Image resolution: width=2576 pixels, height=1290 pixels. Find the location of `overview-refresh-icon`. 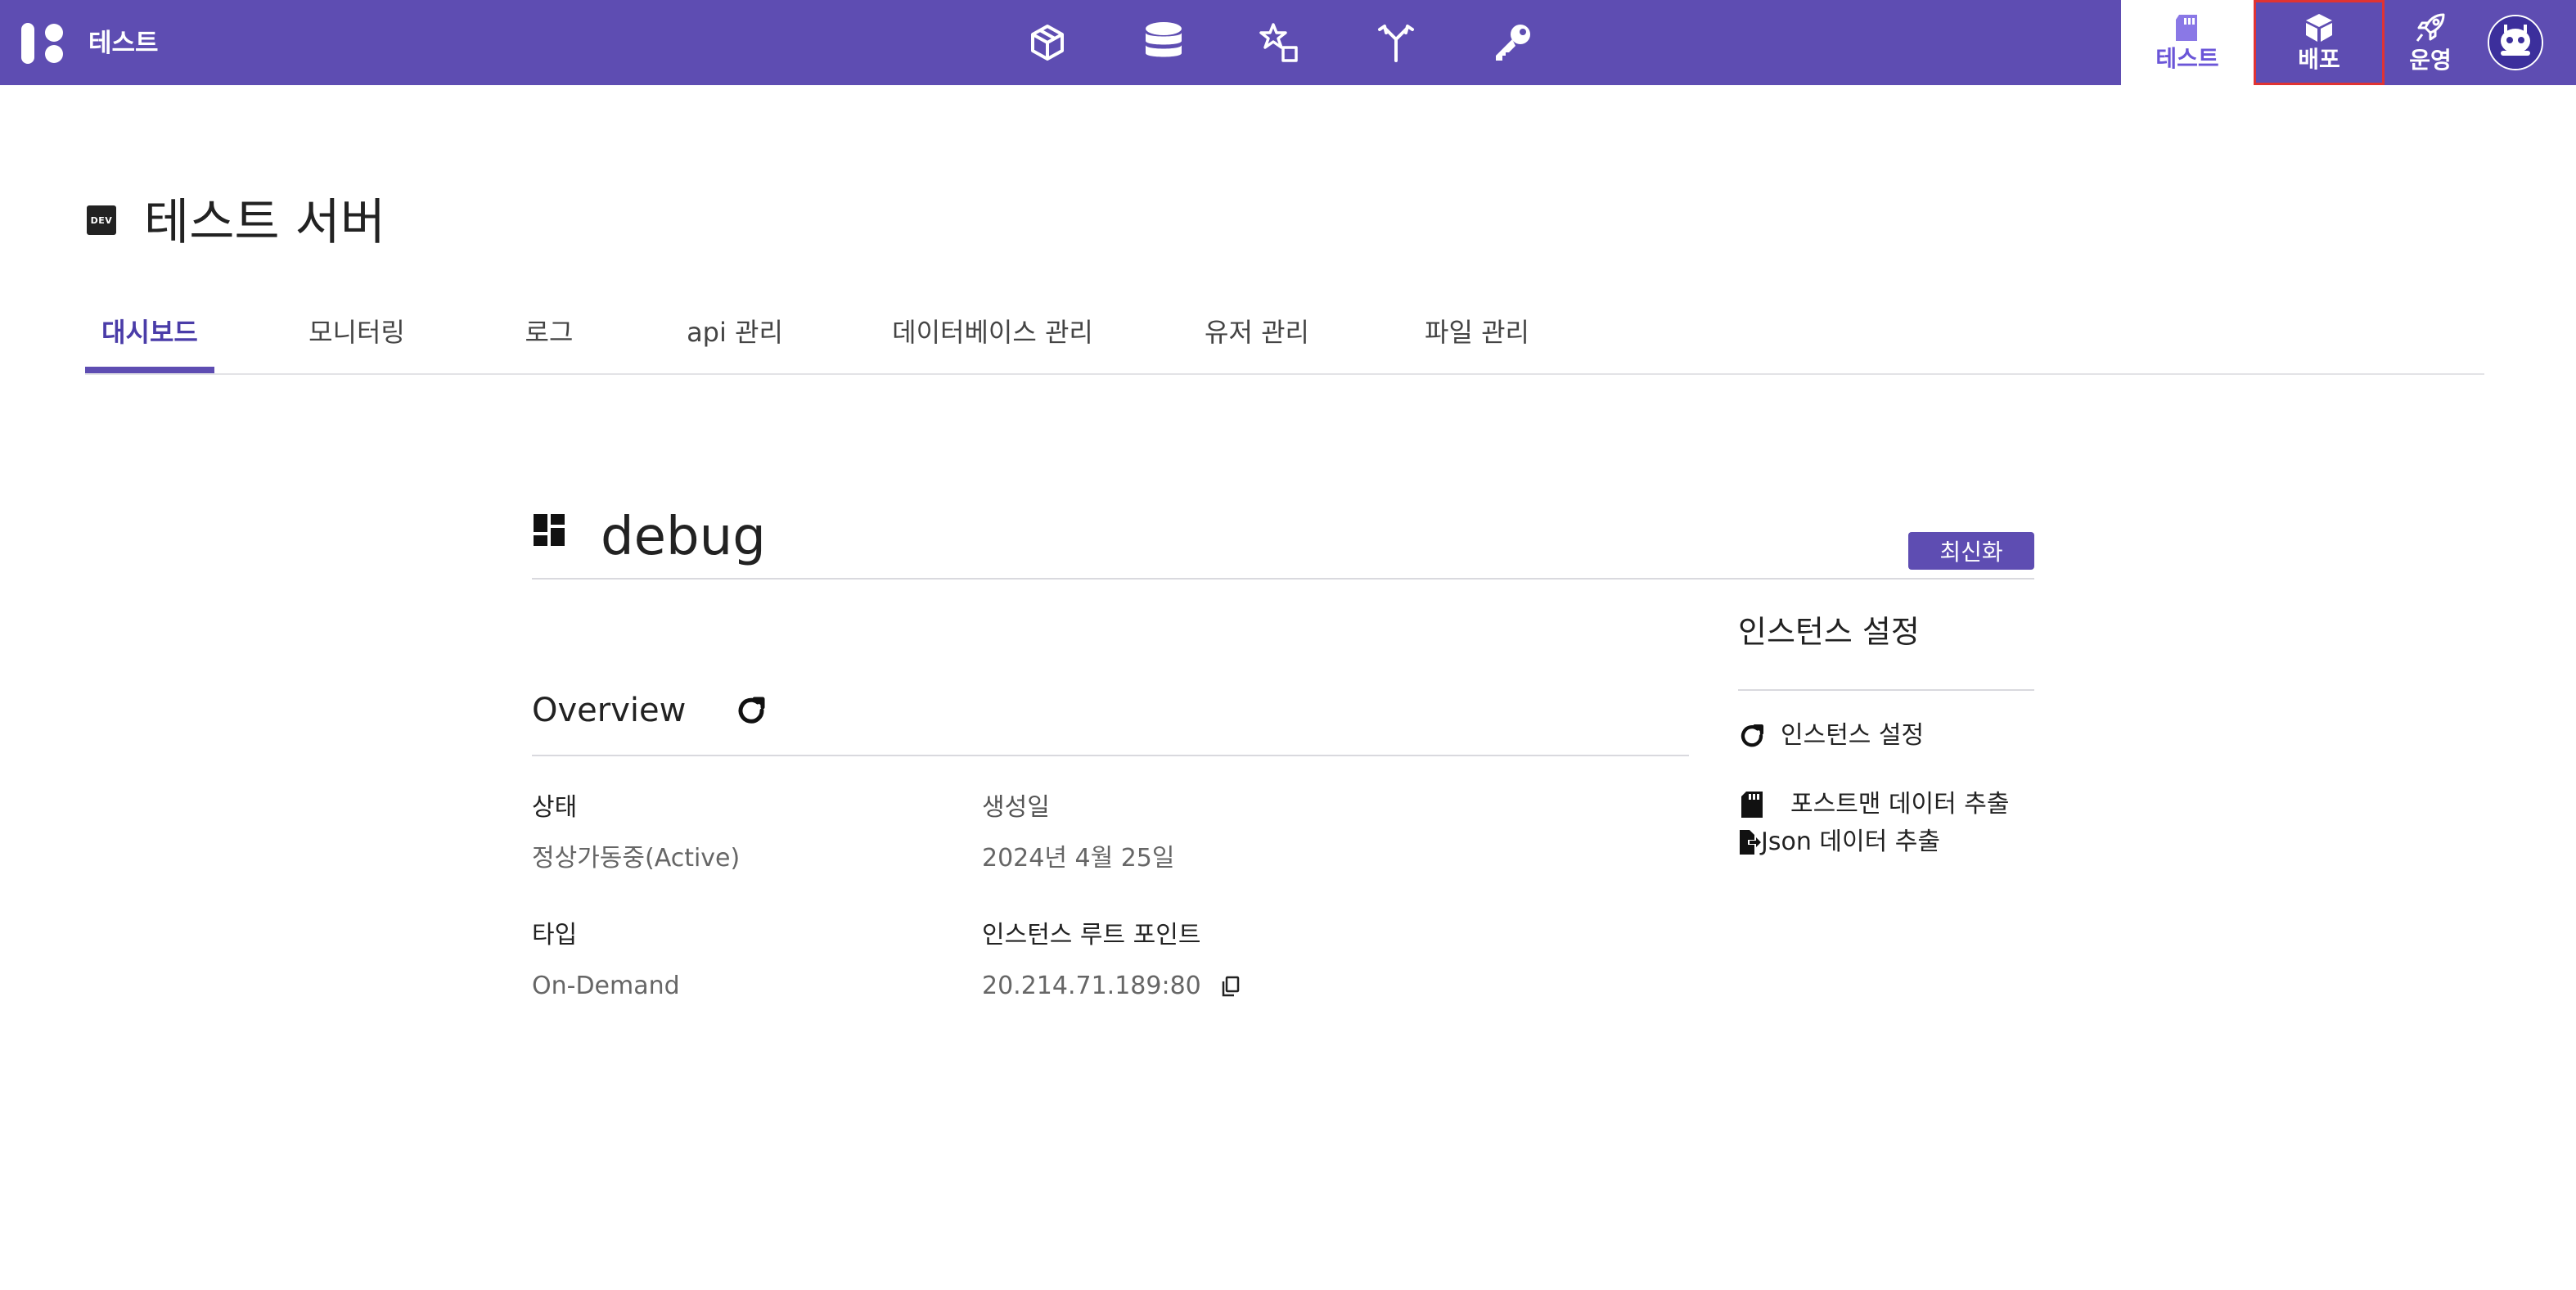

overview-refresh-icon is located at coordinates (751, 710).